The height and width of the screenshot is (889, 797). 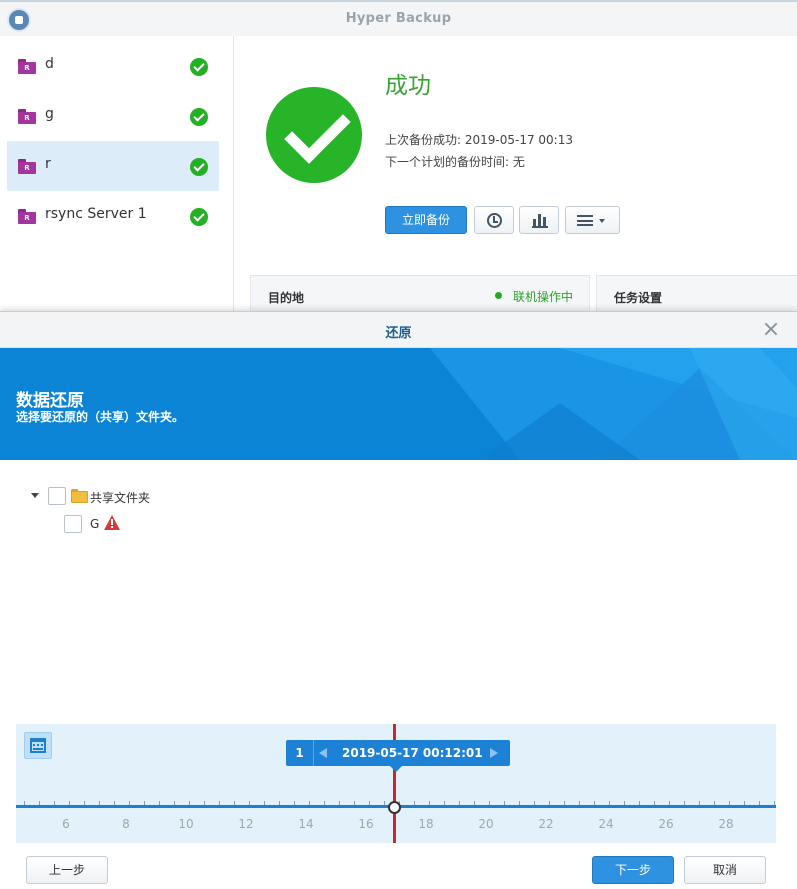 I want to click on timeline-tick-label: 24, so click(x=606, y=824).